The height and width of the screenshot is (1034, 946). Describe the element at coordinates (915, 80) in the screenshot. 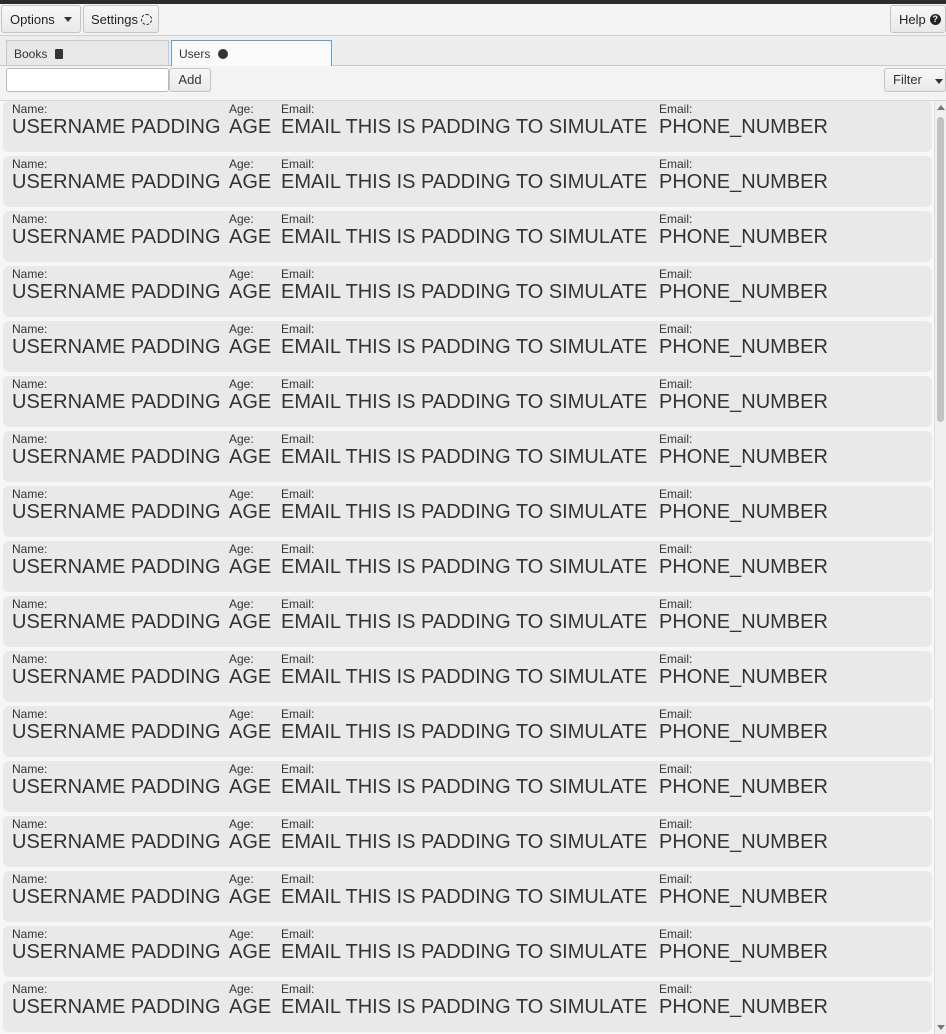

I see `filter-button: Filter` at that location.